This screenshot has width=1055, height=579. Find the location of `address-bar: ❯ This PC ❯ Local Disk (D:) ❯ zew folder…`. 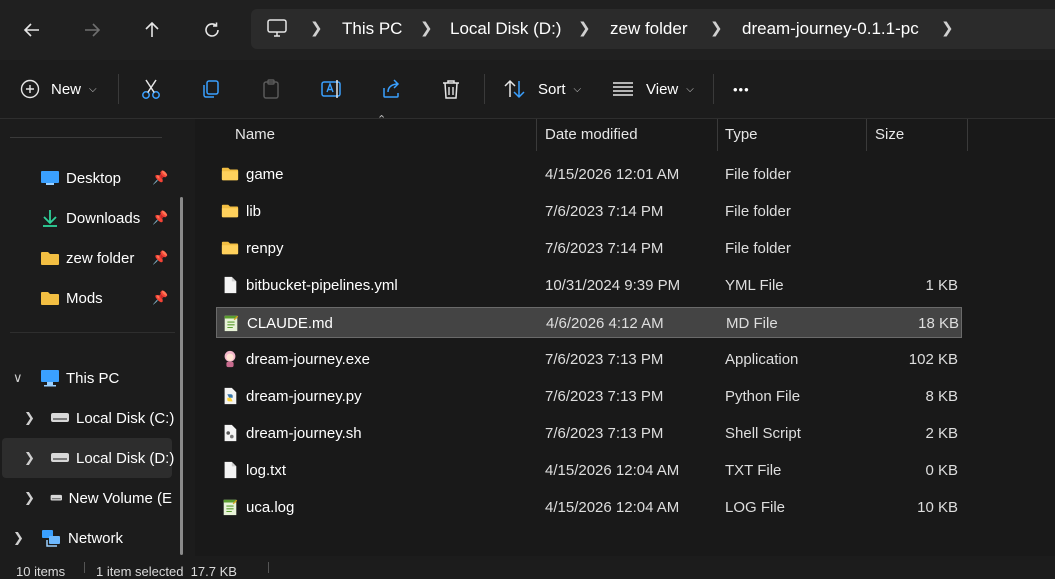

address-bar: ❯ This PC ❯ Local Disk (D:) ❯ zew folder… is located at coordinates (653, 29).